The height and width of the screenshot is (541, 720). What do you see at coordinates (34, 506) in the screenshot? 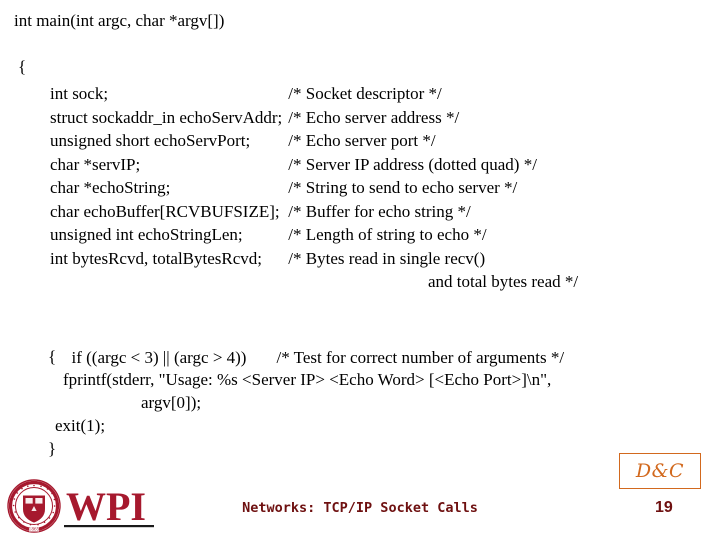
I see `wpi-seal-icon: 1865` at bounding box center [34, 506].